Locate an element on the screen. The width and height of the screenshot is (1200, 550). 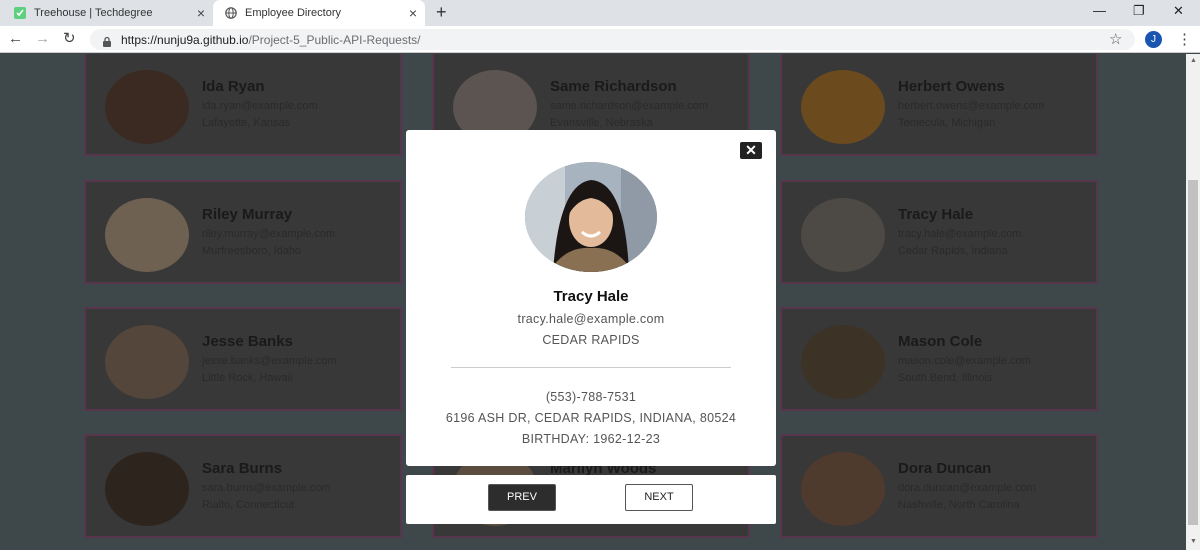
lock-icon is located at coordinates (107, 40).